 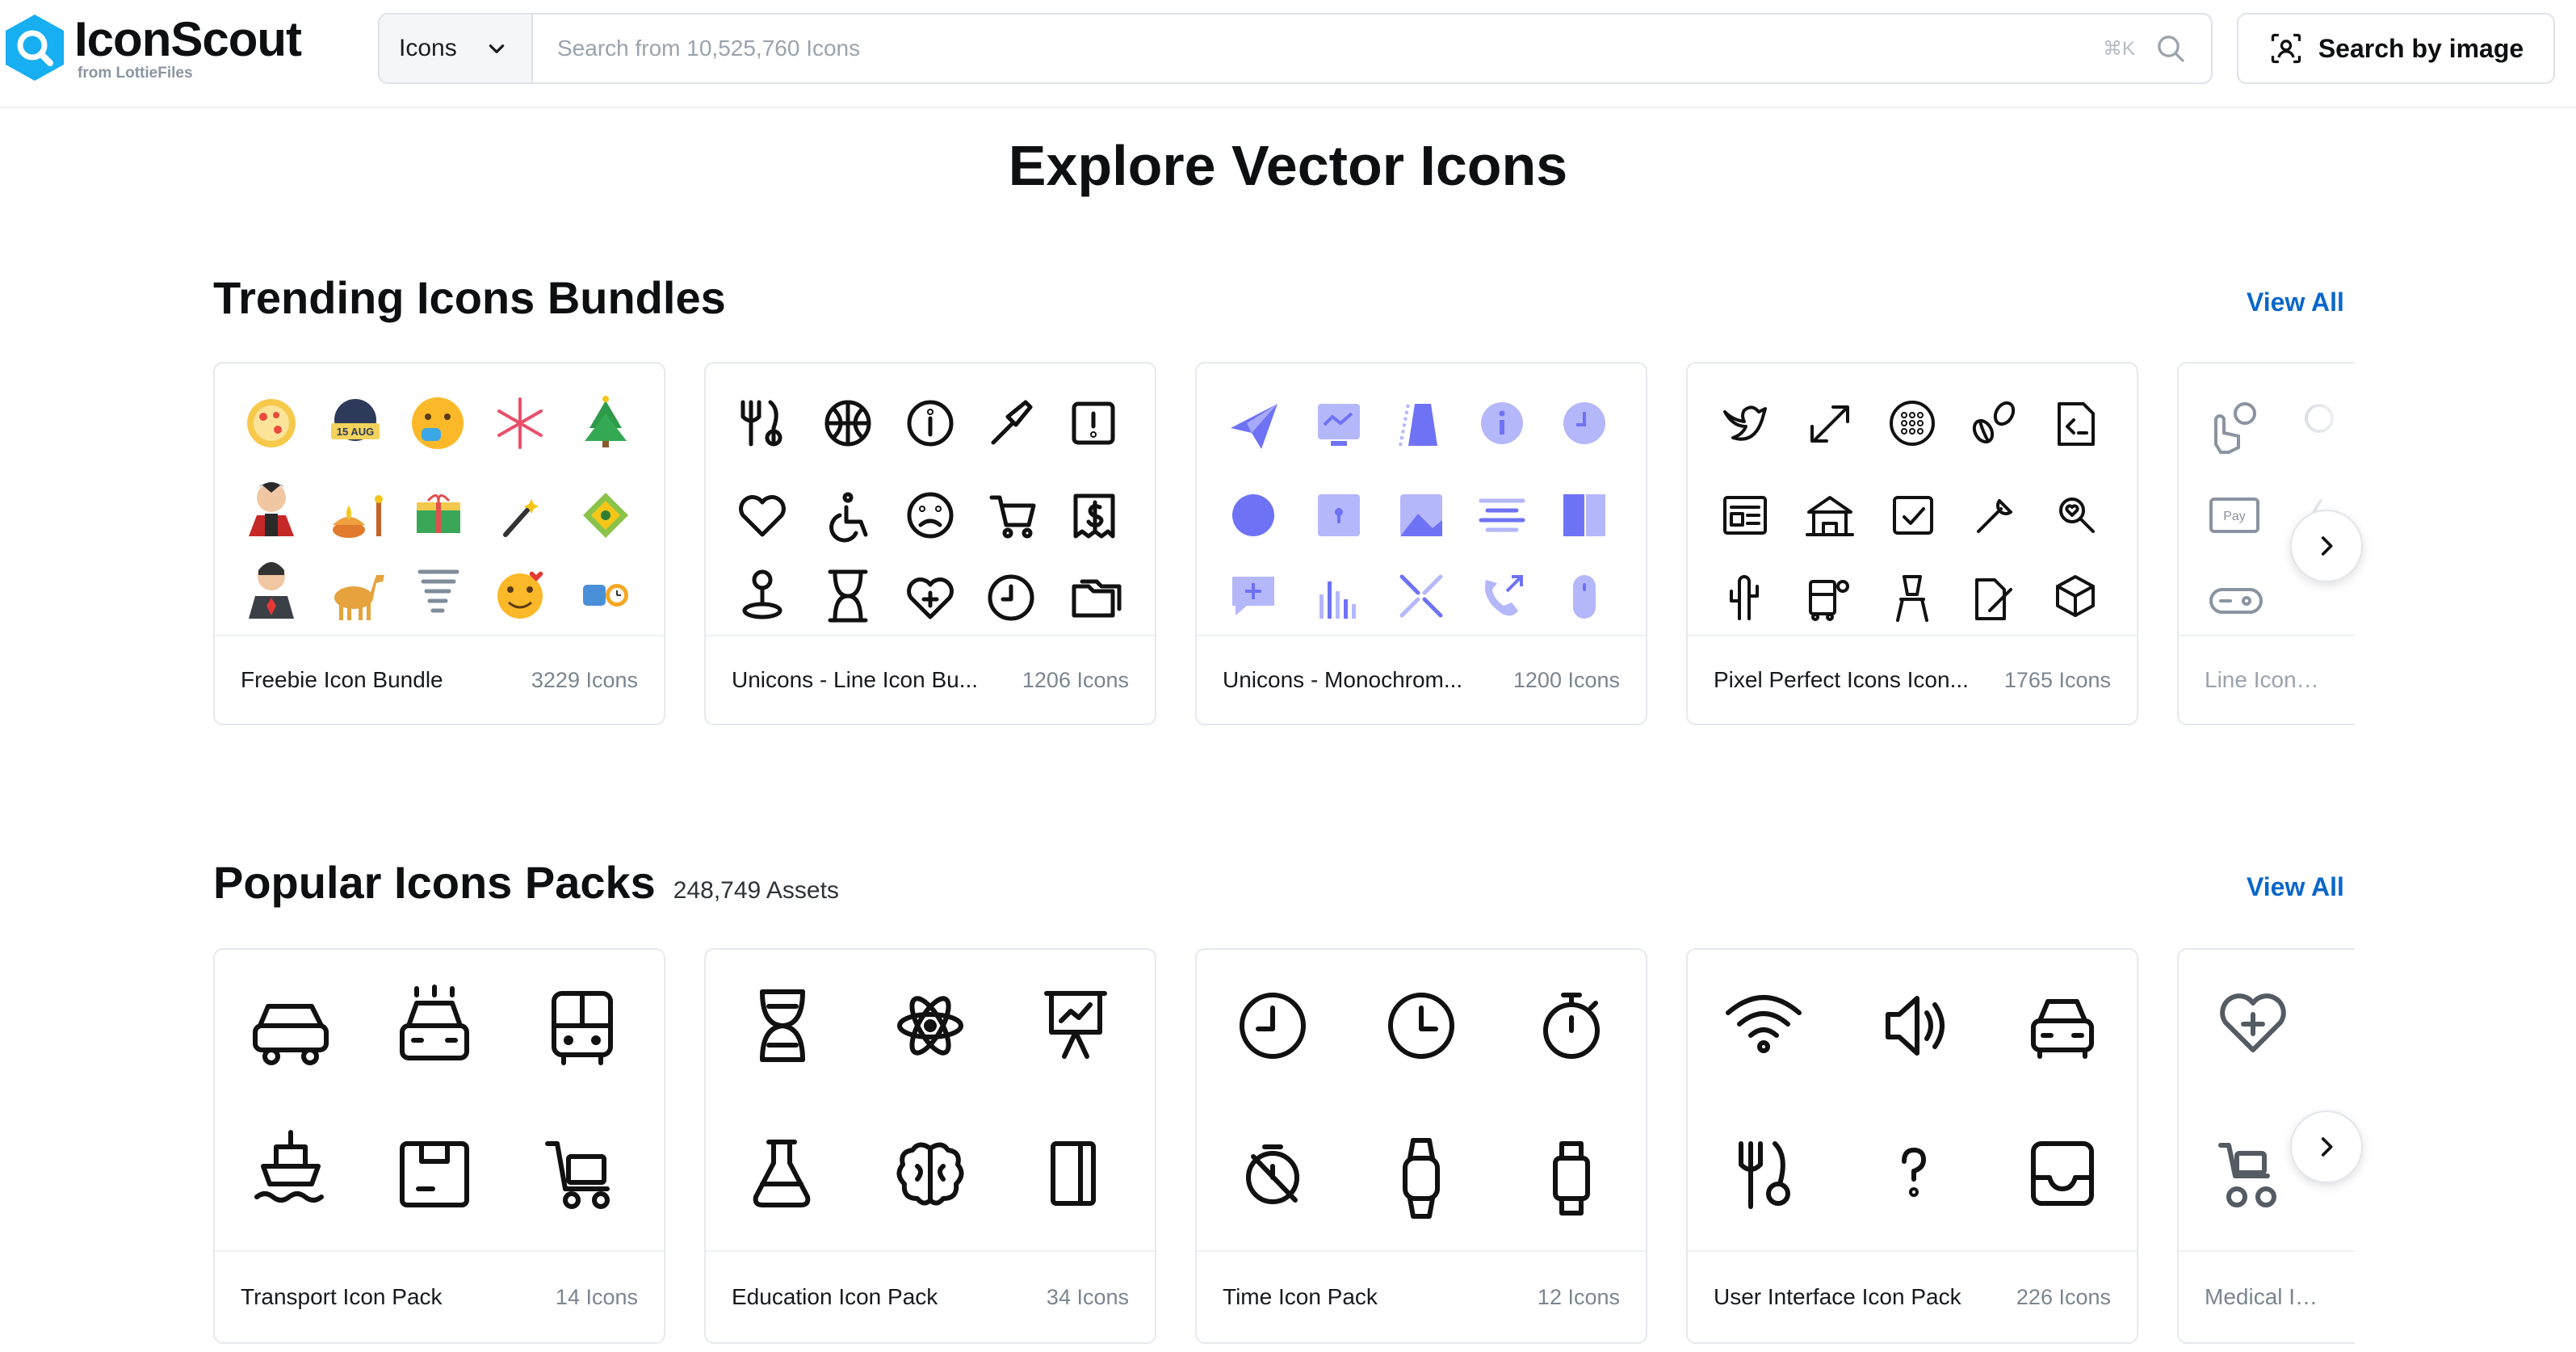 I want to click on search-icon, so click(x=2170, y=48).